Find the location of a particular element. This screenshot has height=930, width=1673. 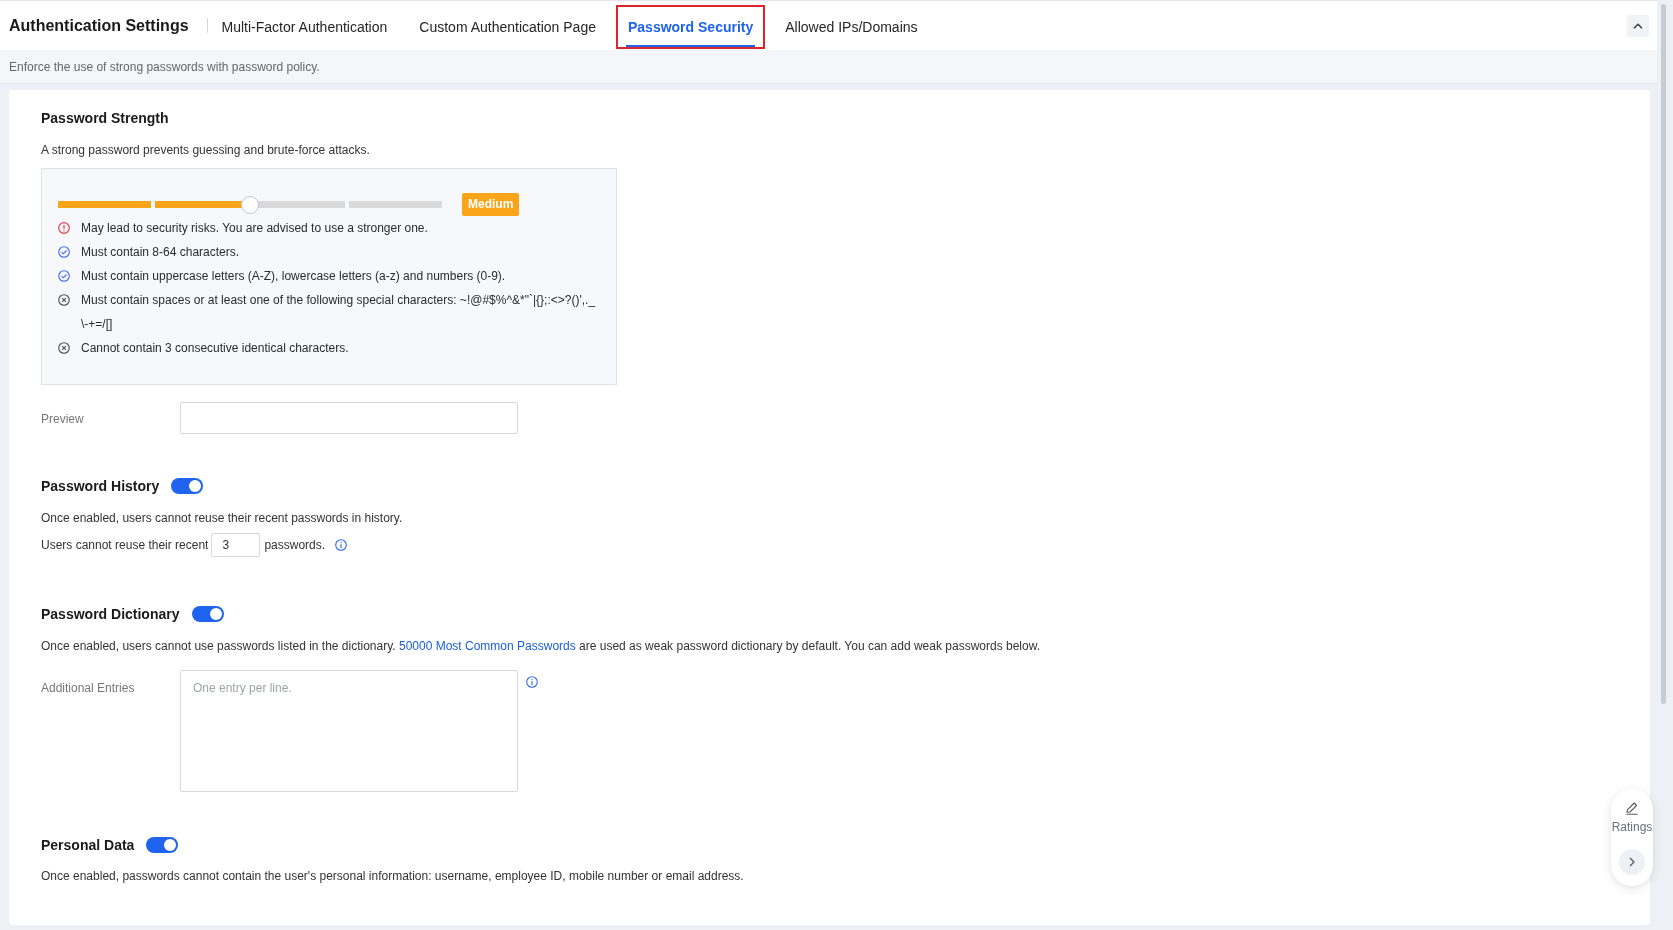

section-description: Once enabled, users cannot use passwords listed in the dictionary. 50000 Most Common Passwords are used as weak password dictionary by default. You can add weak passwords below. is located at coordinates (540, 646).